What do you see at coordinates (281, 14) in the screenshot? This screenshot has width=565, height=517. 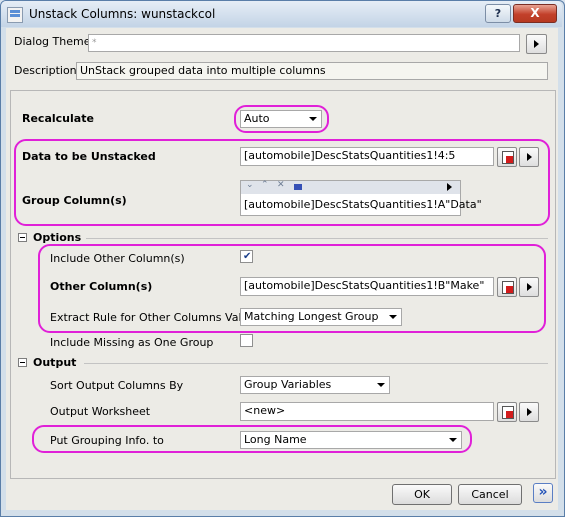 I see `title-bar: Unstack Columns: wunstackcol ? X` at bounding box center [281, 14].